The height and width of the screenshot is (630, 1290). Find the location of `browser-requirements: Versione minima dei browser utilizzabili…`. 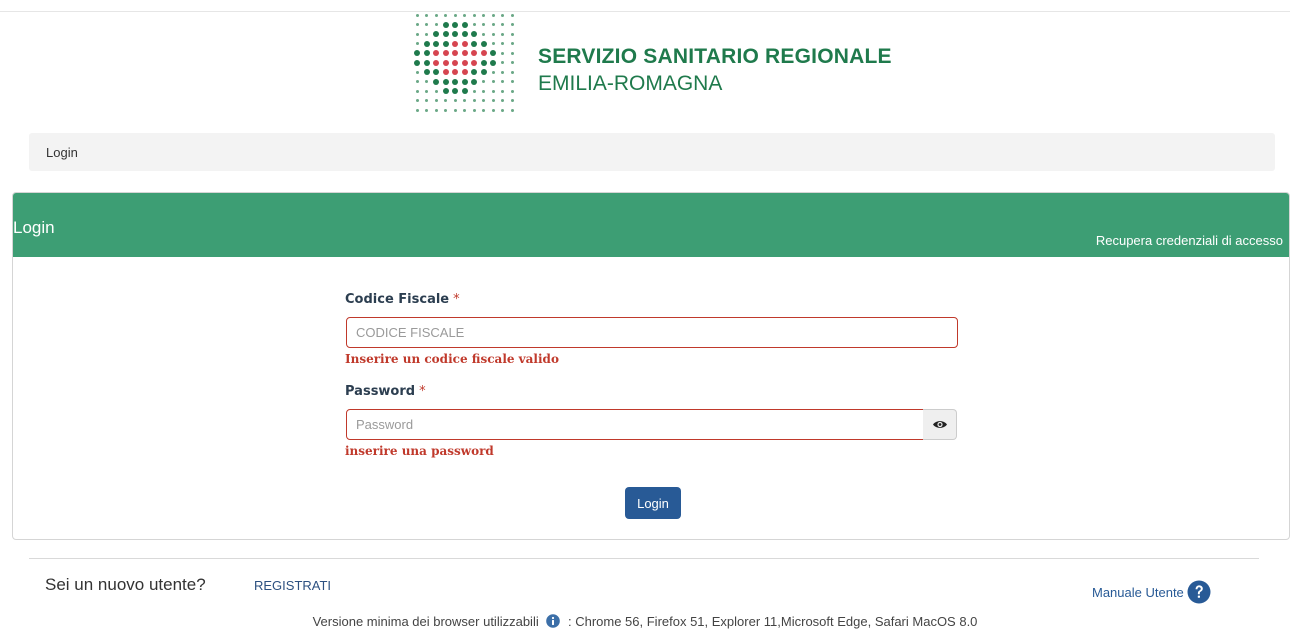

browser-requirements: Versione minima dei browser utilizzabili… is located at coordinates (645, 621).